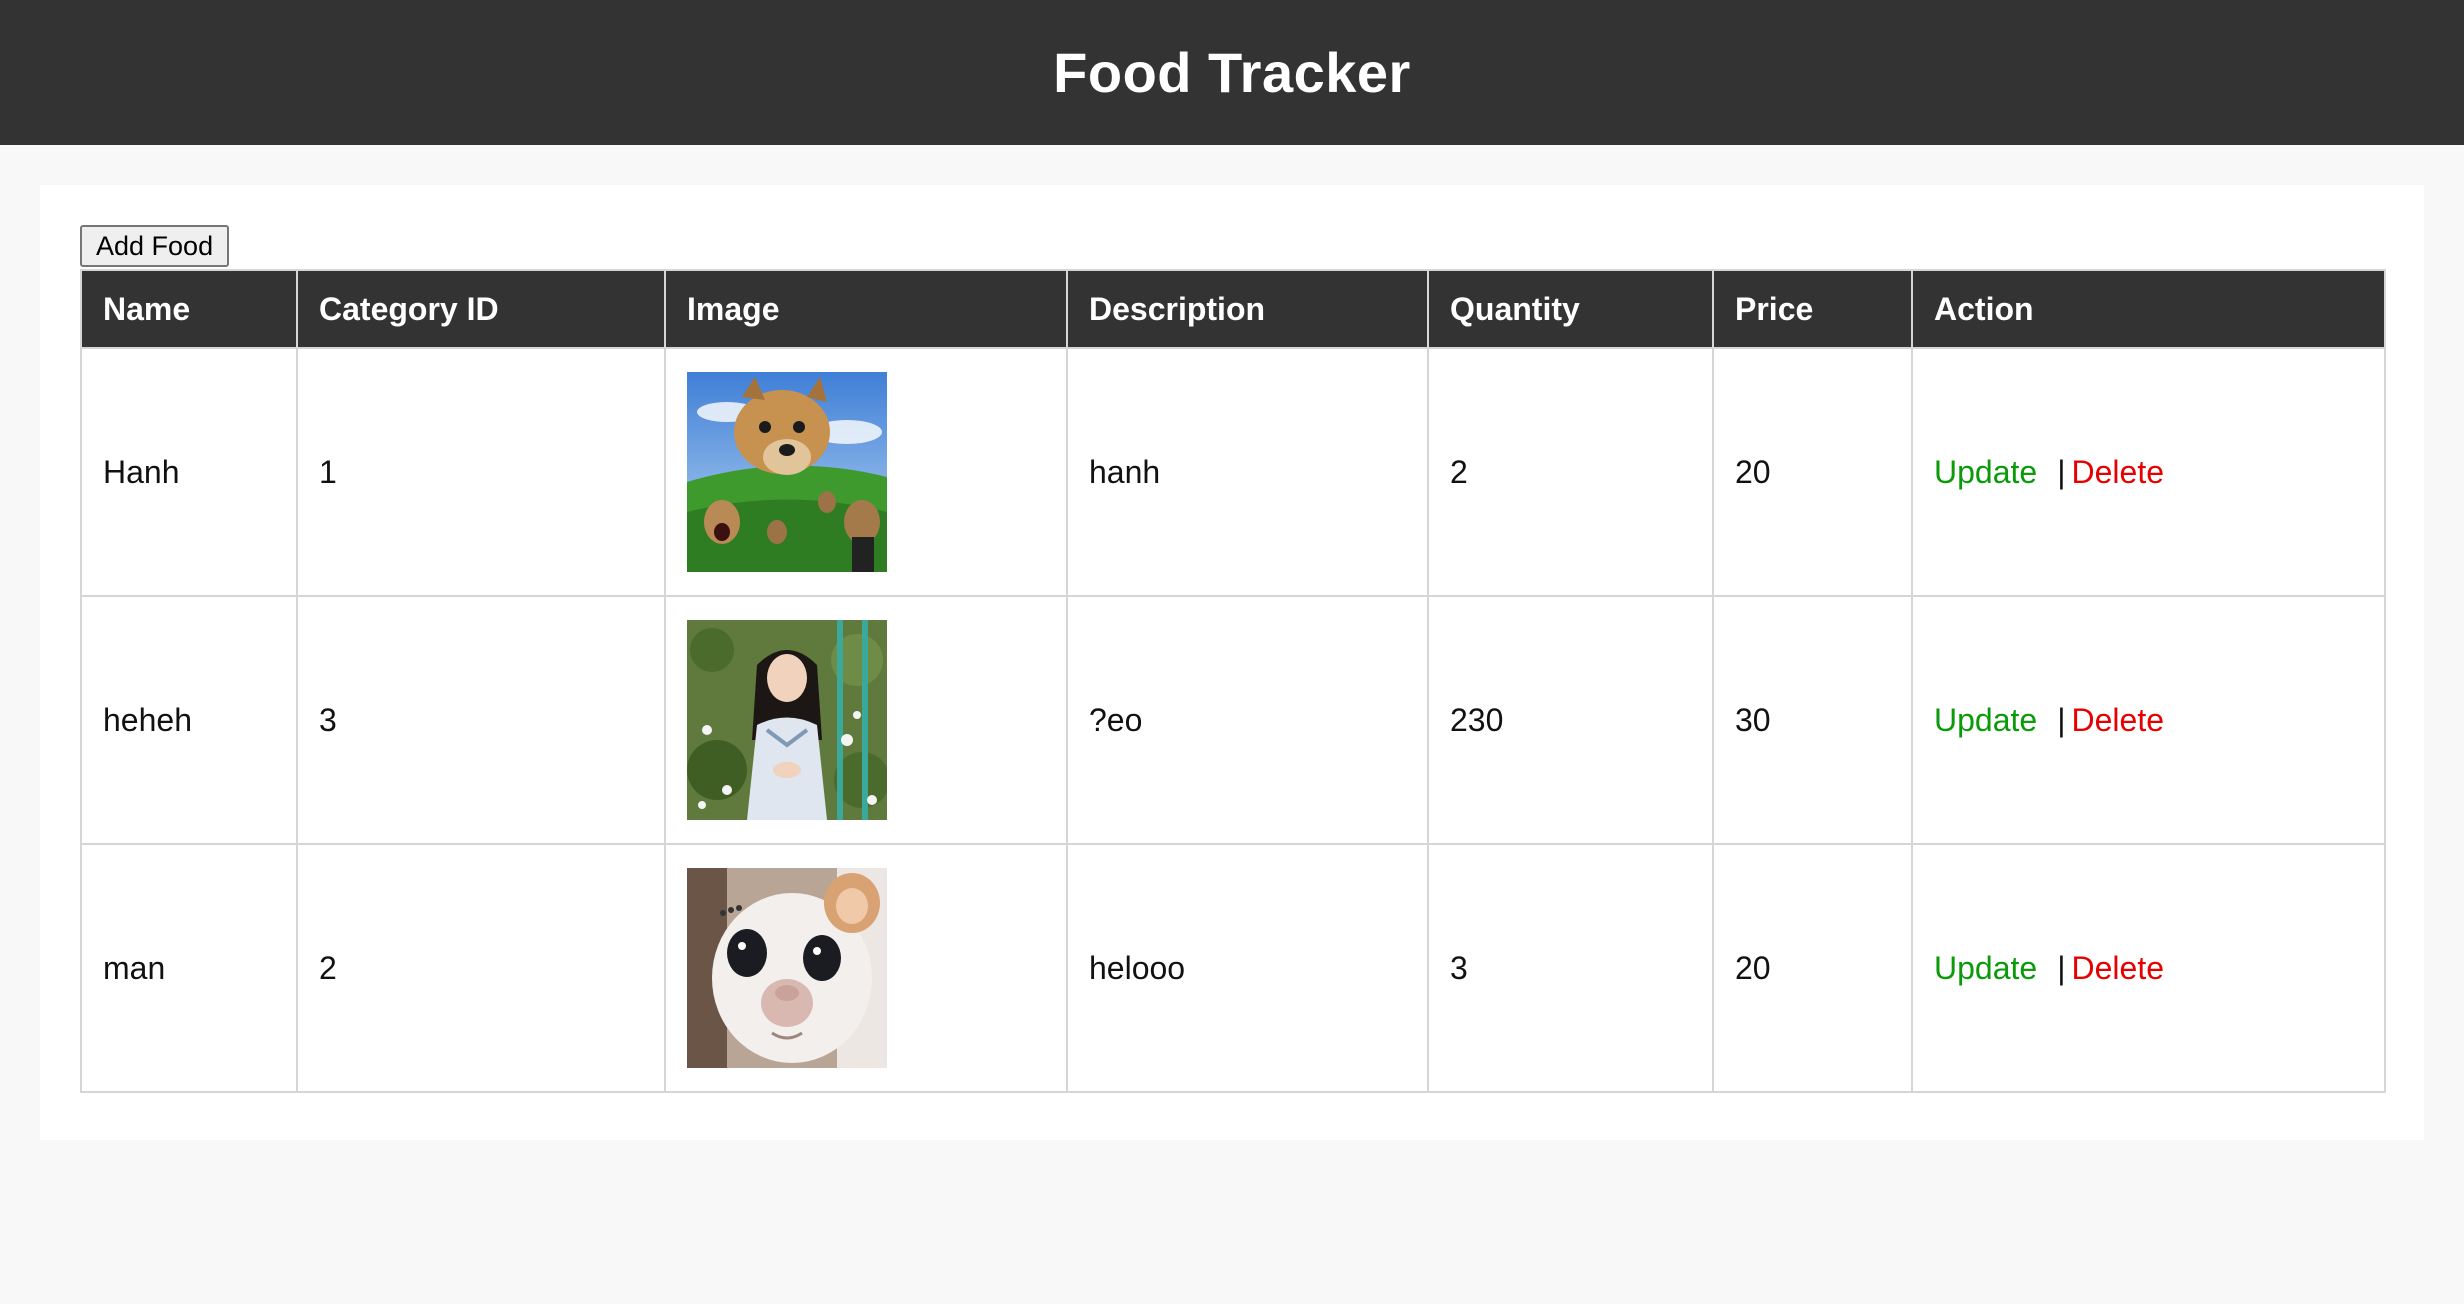 The height and width of the screenshot is (1304, 2464). I want to click on rat-meme-image, so click(787, 968).